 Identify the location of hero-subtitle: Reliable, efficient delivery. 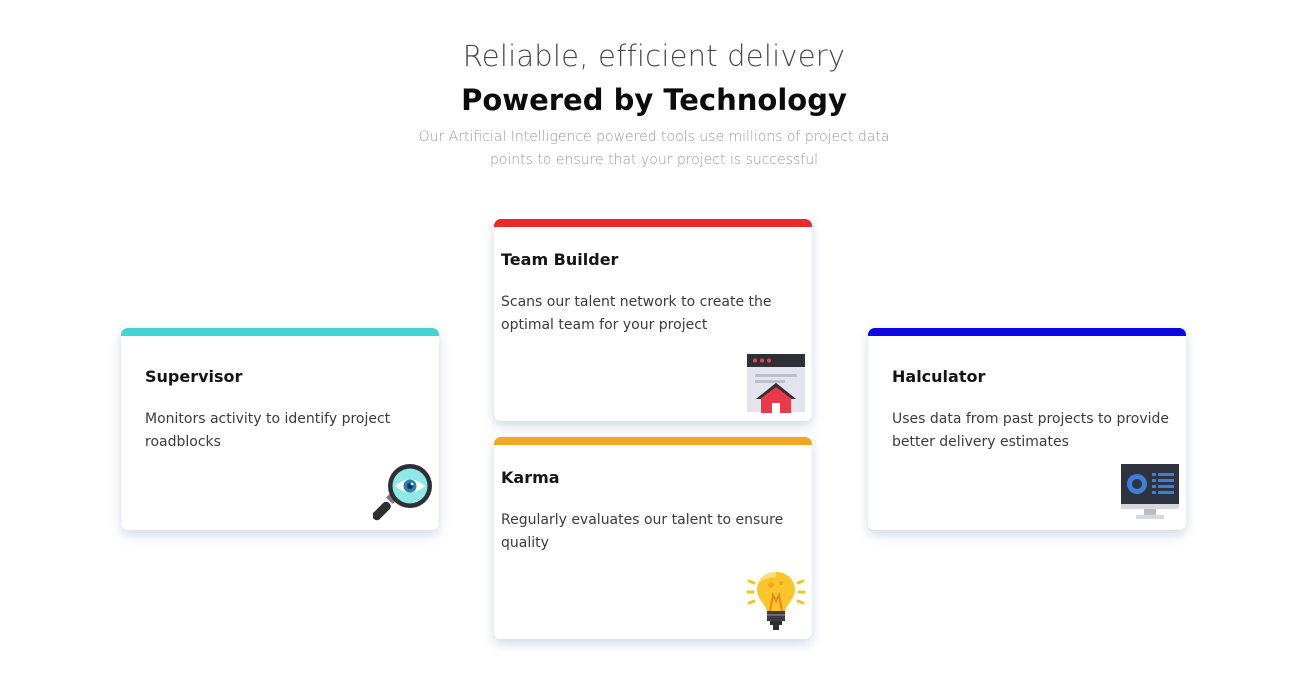
(654, 56).